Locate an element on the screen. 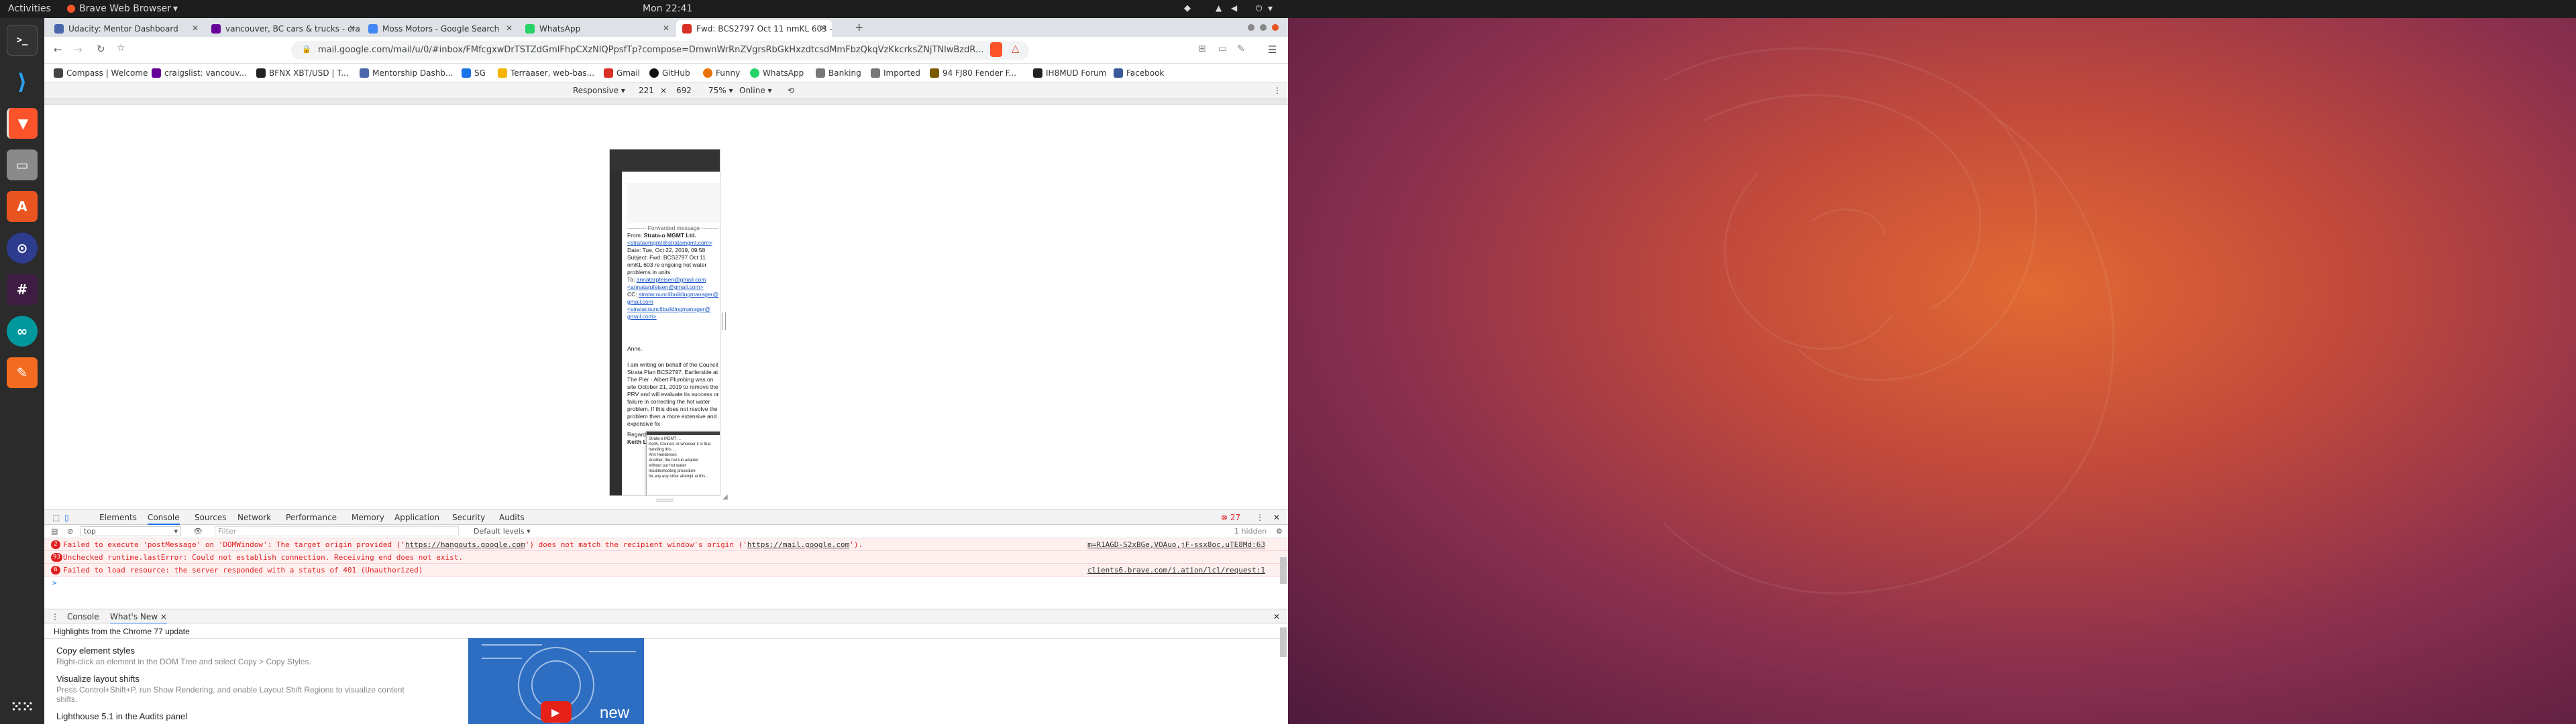 The image size is (2576, 724). extension-icon: ⊞ is located at coordinates (1202, 49).